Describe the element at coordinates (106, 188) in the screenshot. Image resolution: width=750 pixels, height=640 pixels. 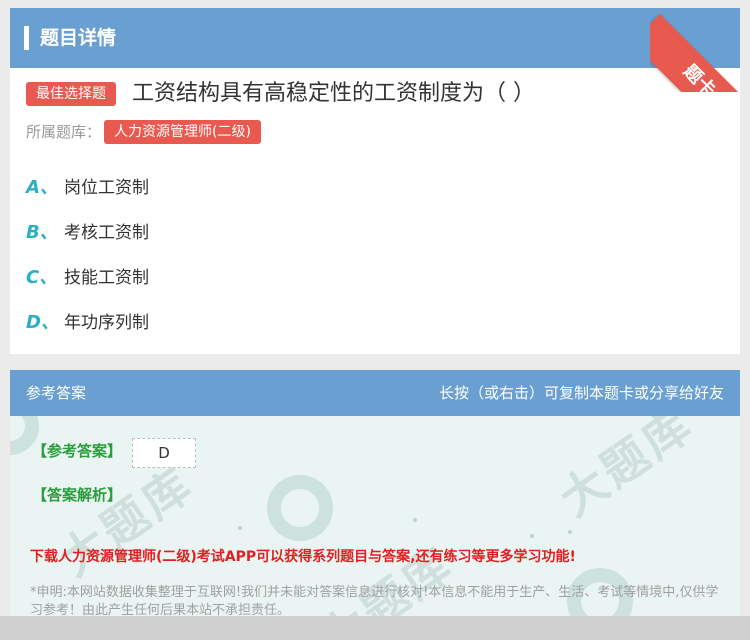
I see `option-text: 岗位工资制` at that location.